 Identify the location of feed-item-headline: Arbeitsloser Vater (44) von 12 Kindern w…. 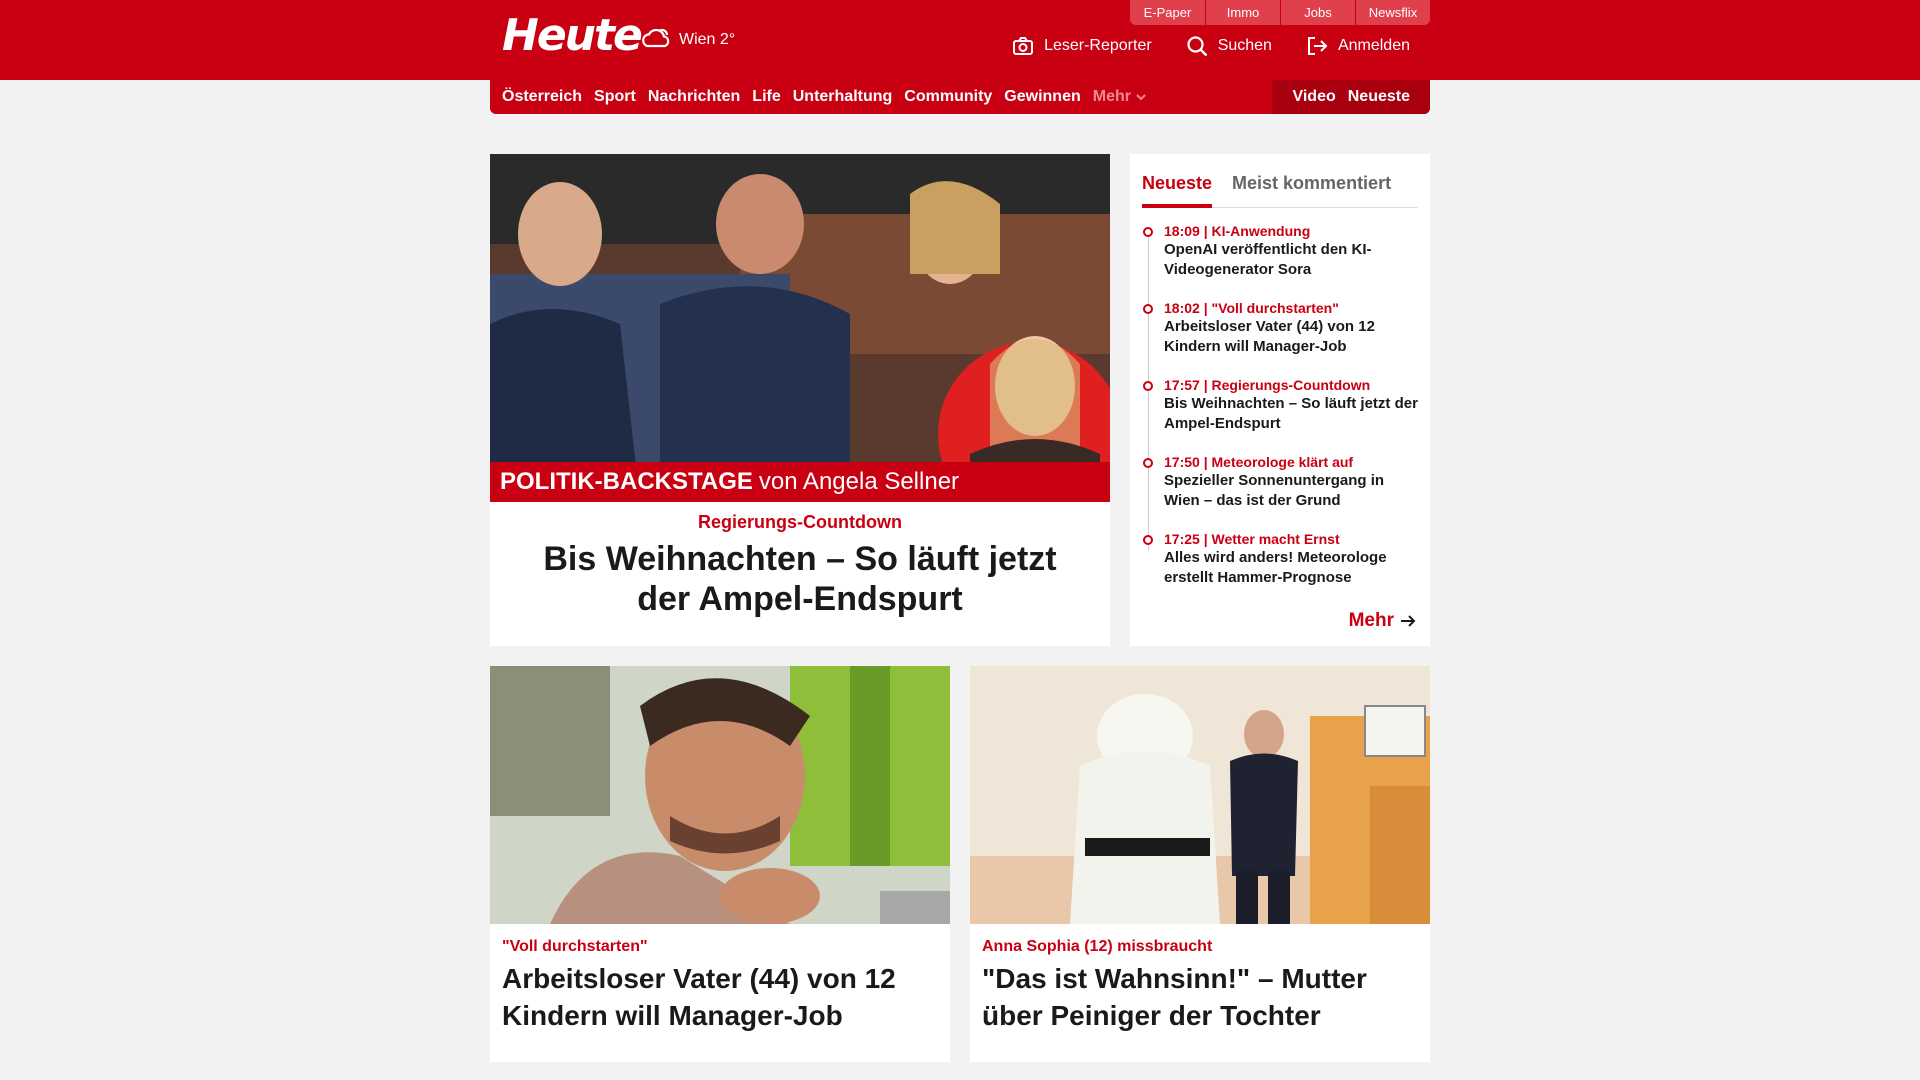
(1269, 336).